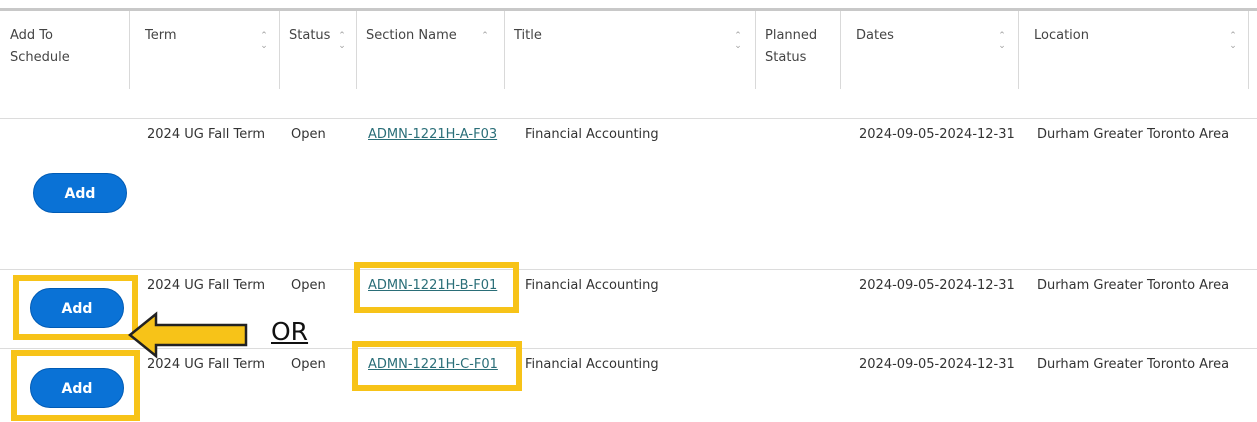 The image size is (1257, 422). I want to click on header-add-to-schedule: Add To Schedule, so click(64, 50).